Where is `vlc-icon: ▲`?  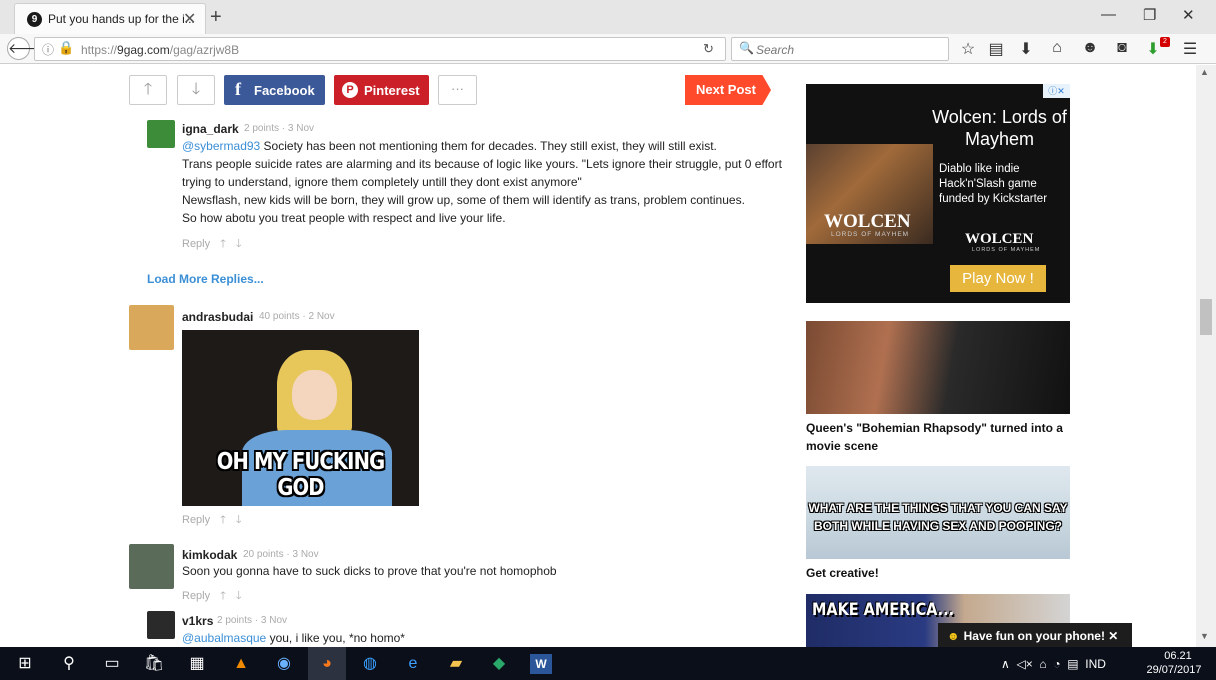
vlc-icon: ▲ is located at coordinates (241, 664).